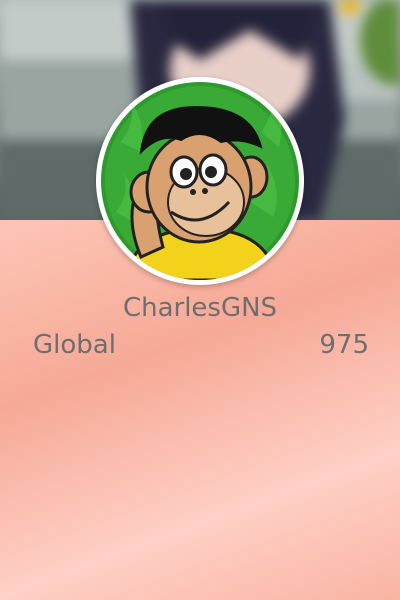 The width and height of the screenshot is (400, 600). Describe the element at coordinates (344, 345) in the screenshot. I see `rank-value: 975` at that location.